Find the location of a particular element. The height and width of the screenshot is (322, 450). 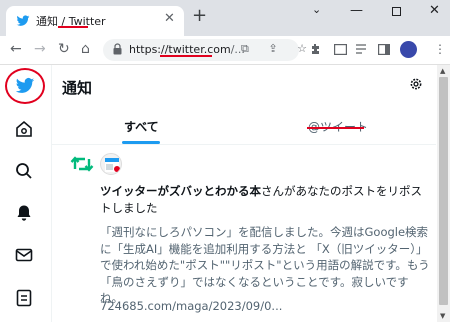

scroll-up-icon: ▲ is located at coordinates (442, 71).